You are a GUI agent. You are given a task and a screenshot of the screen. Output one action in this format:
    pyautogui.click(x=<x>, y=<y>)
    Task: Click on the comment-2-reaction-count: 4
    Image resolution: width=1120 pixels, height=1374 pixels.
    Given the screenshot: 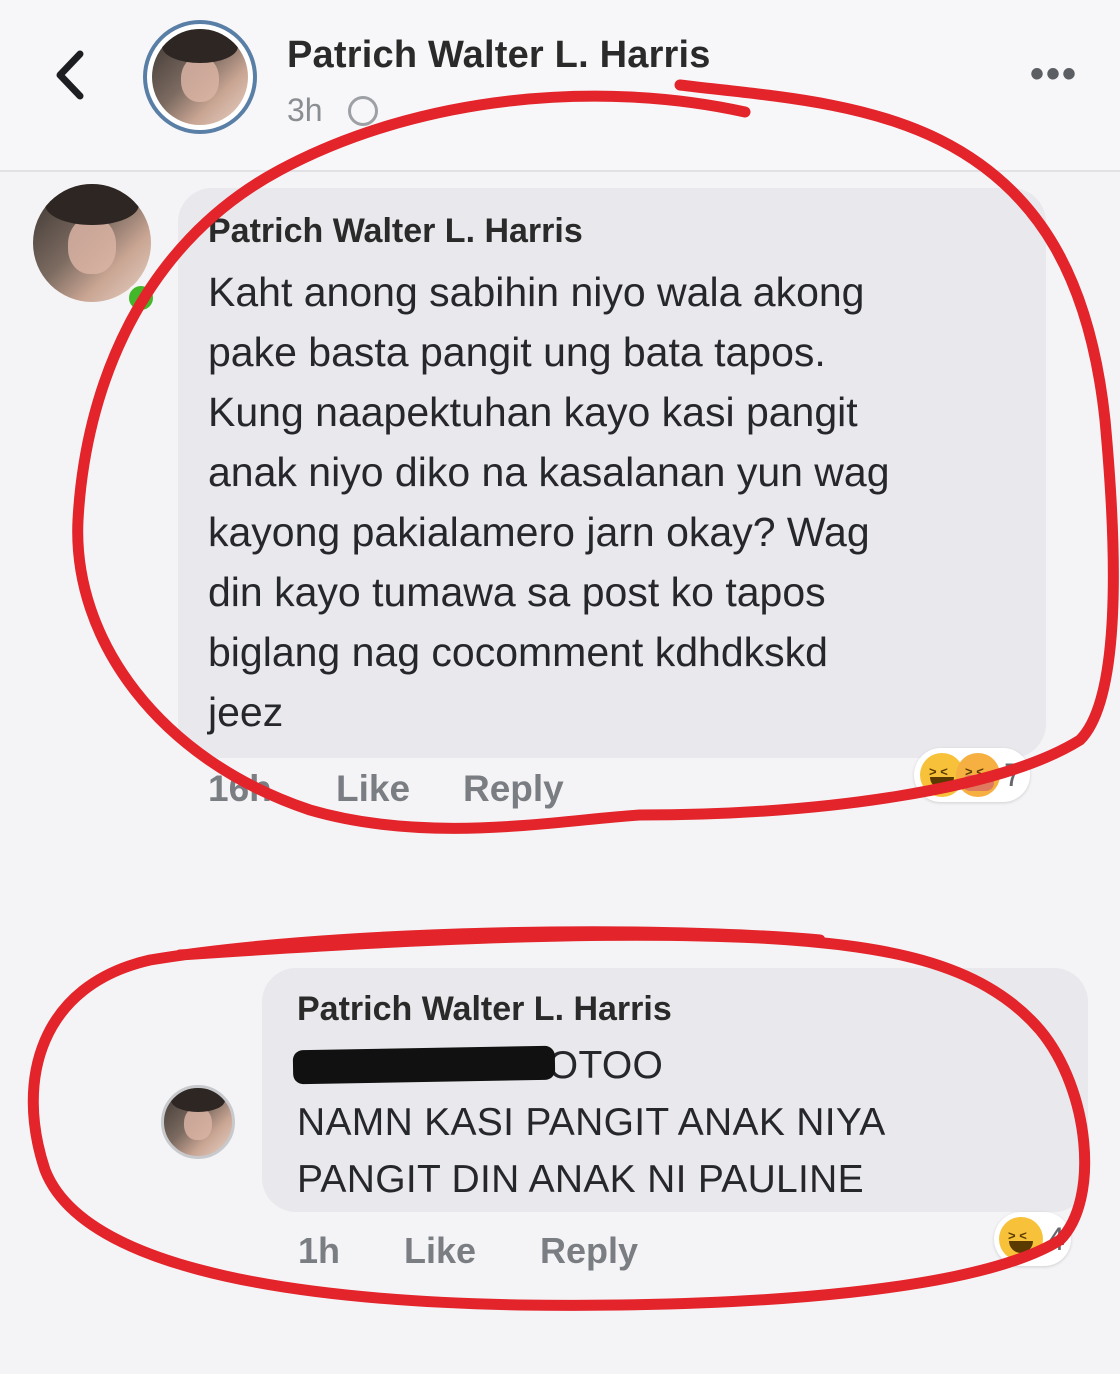 What is the action you would take?
    pyautogui.click(x=1056, y=1238)
    